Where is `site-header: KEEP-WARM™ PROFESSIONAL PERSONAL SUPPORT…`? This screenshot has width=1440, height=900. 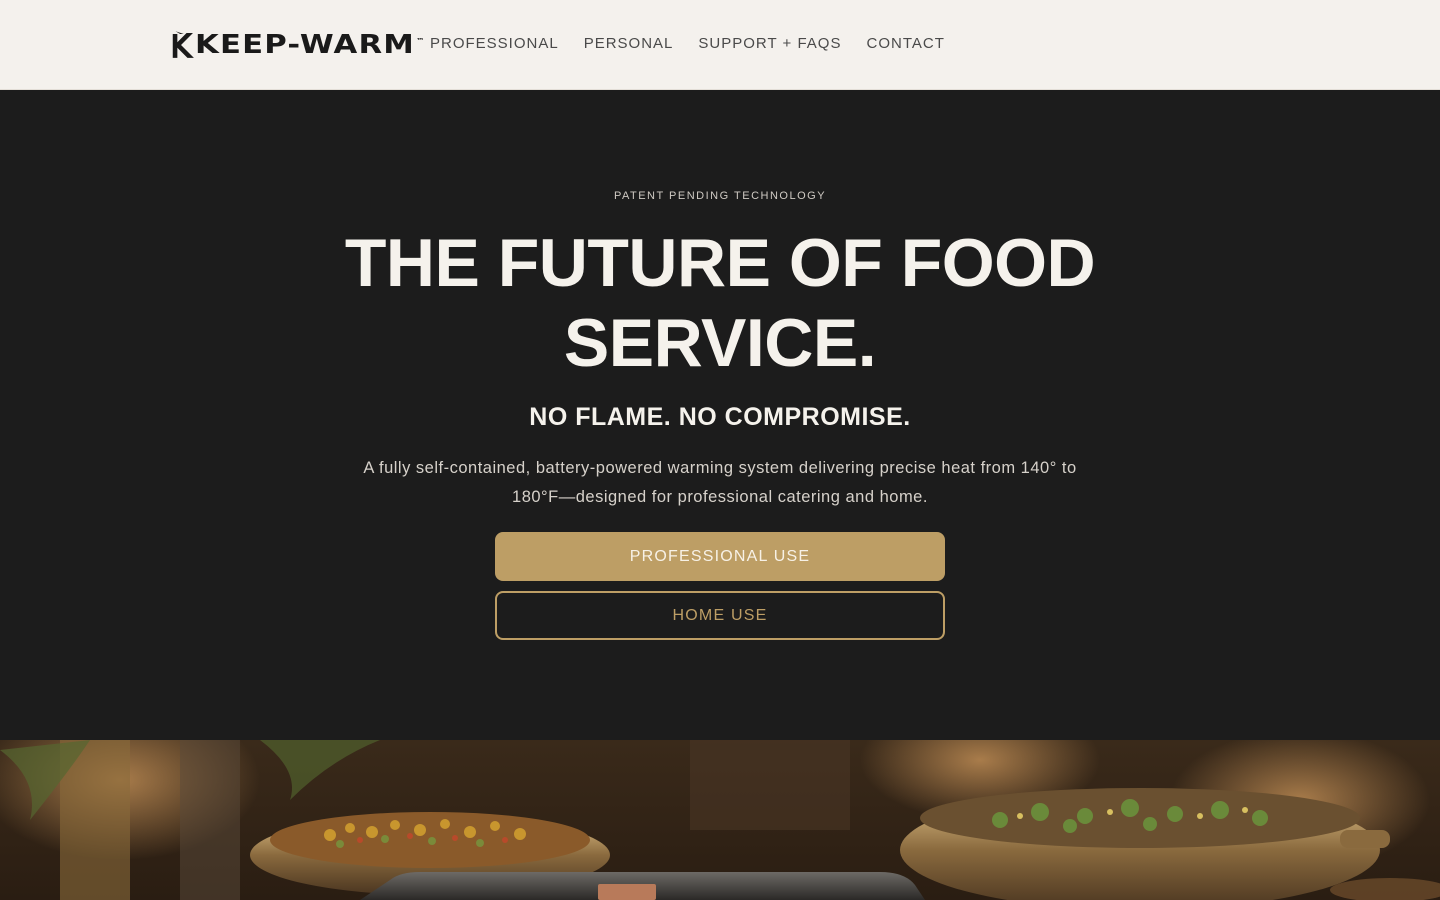
site-header: KEEP-WARM™ PROFESSIONAL PERSONAL SUPPORT… is located at coordinates (720, 45).